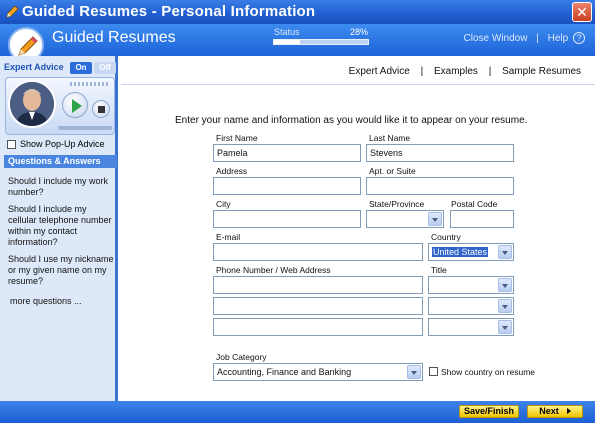  What do you see at coordinates (440, 153) in the screenshot?
I see `last-name-field: Stevens` at bounding box center [440, 153].